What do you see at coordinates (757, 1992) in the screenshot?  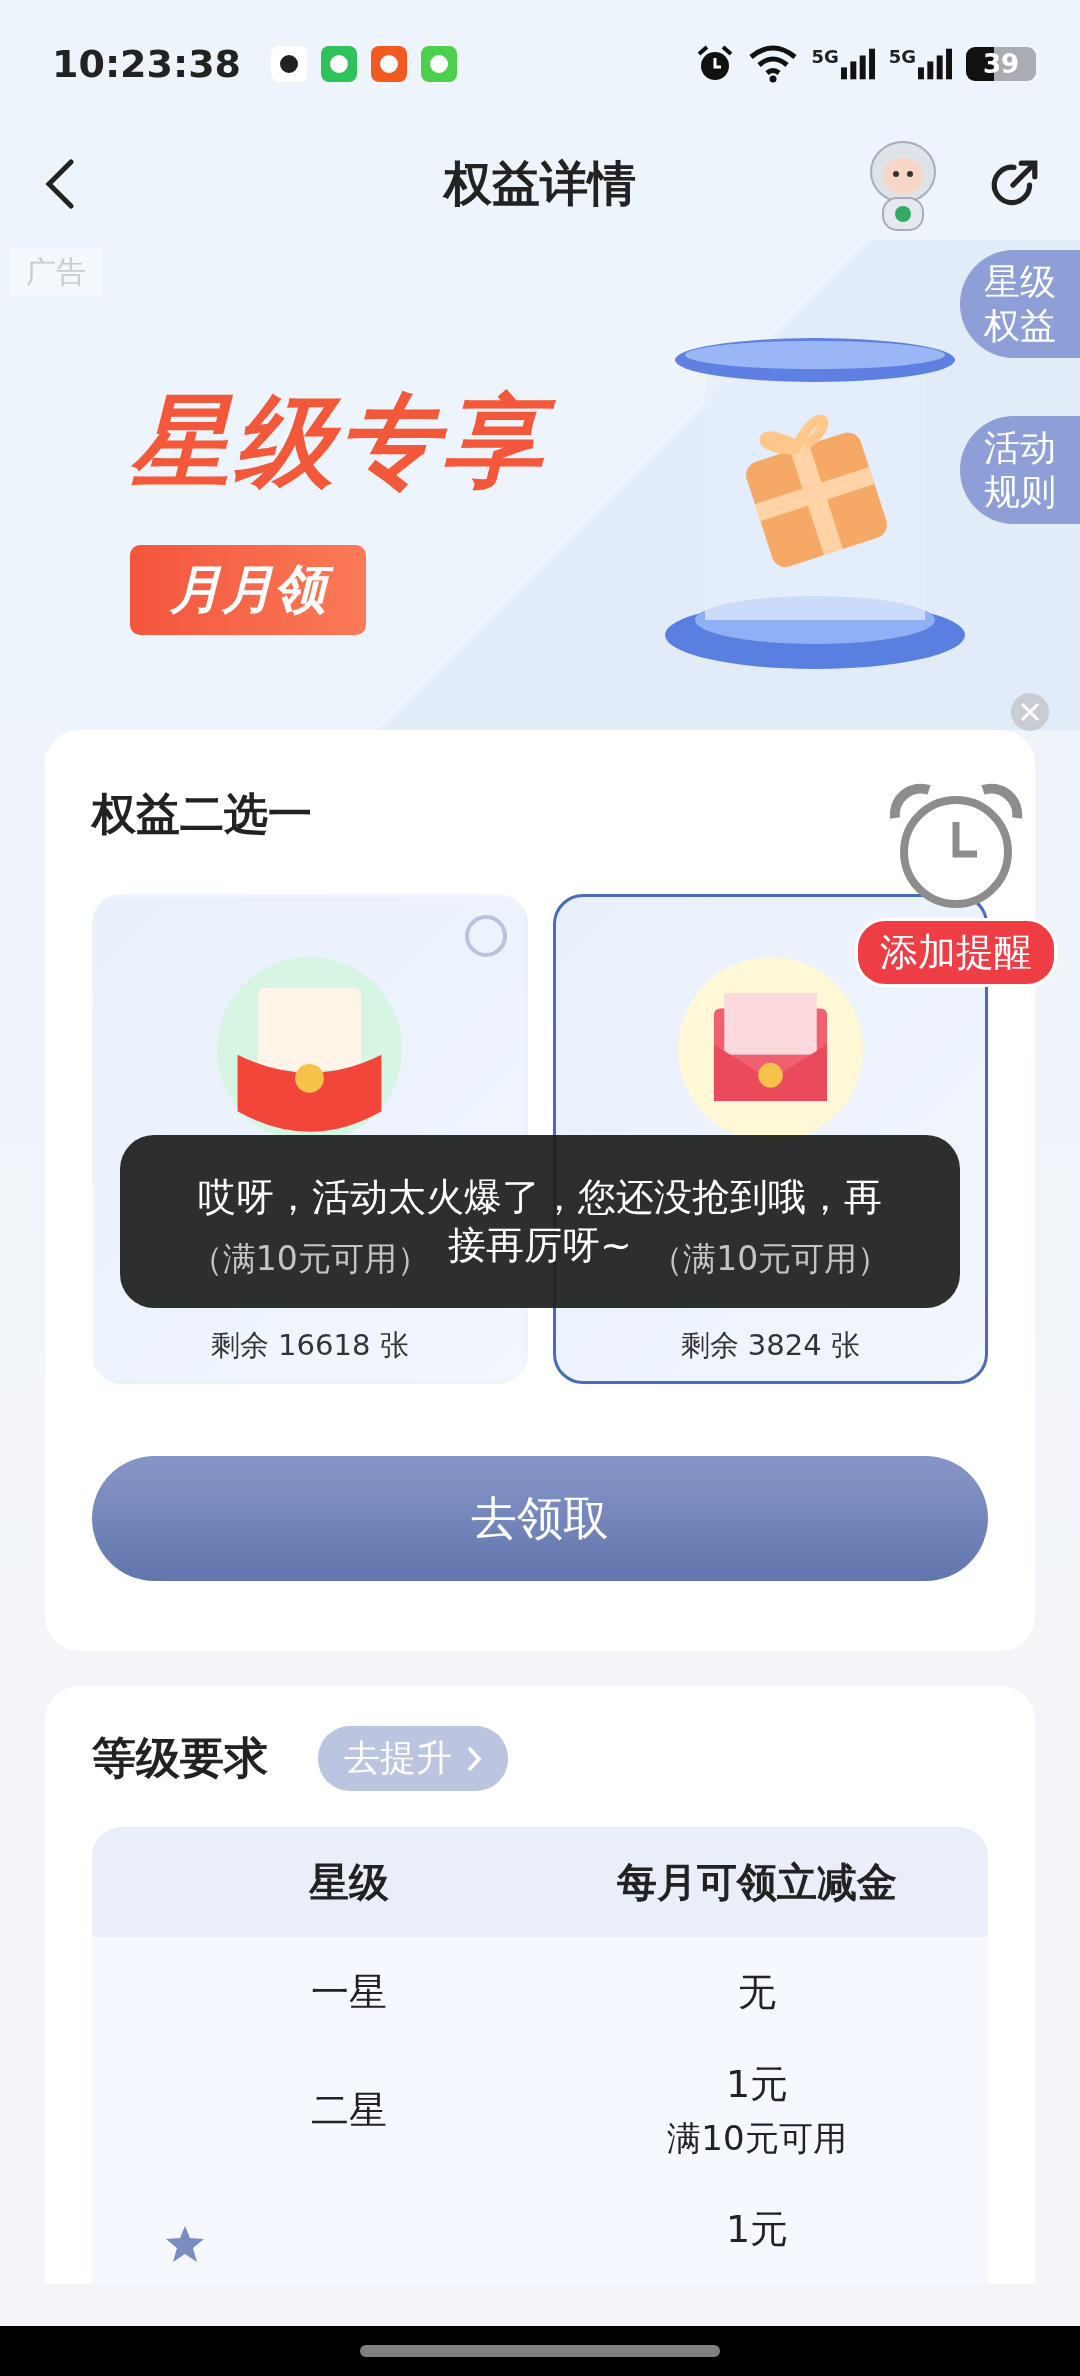 I see `table-cell-text: 无` at bounding box center [757, 1992].